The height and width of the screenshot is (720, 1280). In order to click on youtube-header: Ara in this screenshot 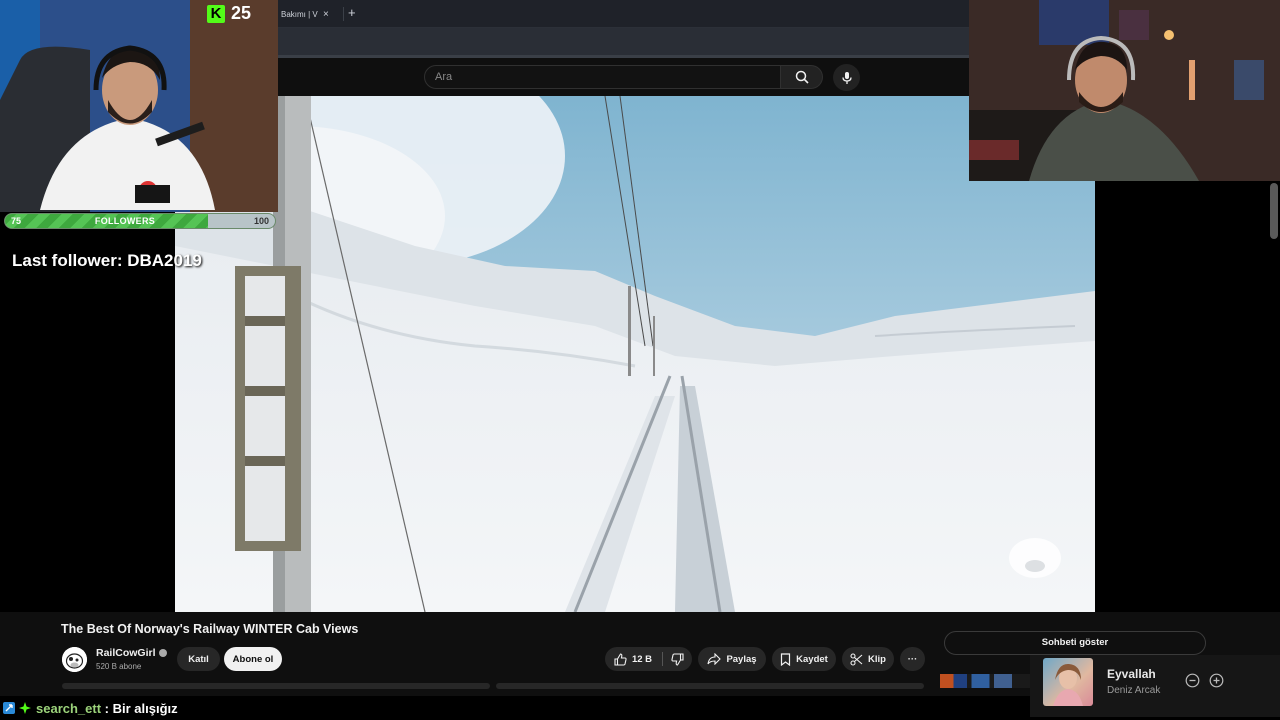, I will do `click(624, 77)`.